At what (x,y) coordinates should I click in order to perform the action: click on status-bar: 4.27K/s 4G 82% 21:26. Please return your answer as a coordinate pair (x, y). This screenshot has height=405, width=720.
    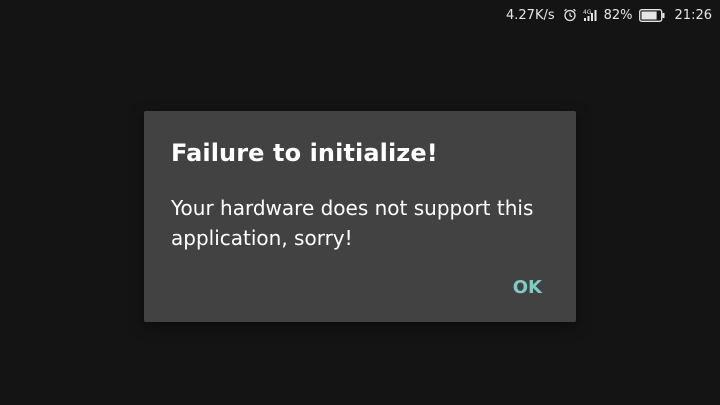
    Looking at the image, I should click on (613, 15).